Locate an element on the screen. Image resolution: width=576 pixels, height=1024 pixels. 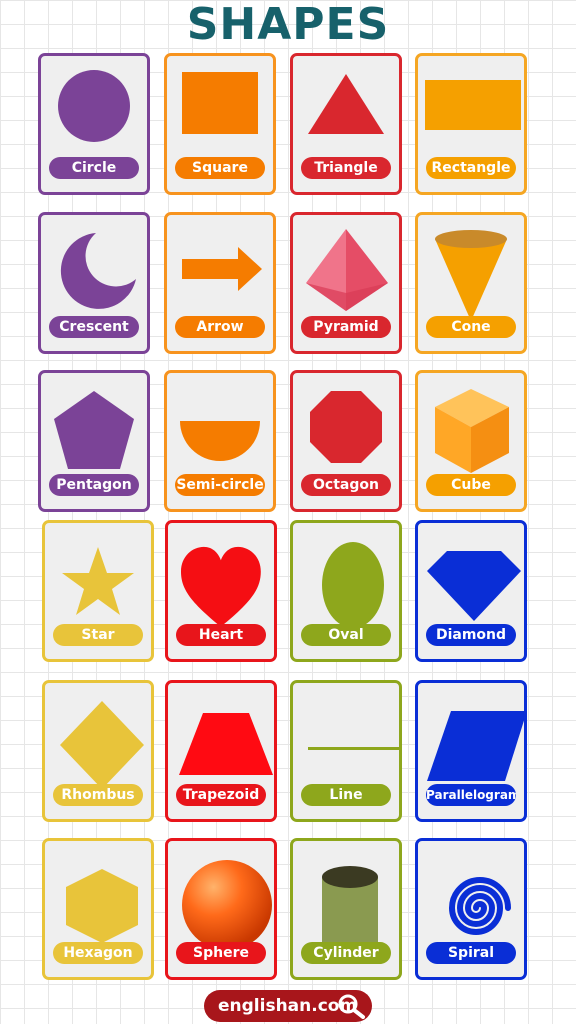
card-label: Sphere is located at coordinates (221, 953).